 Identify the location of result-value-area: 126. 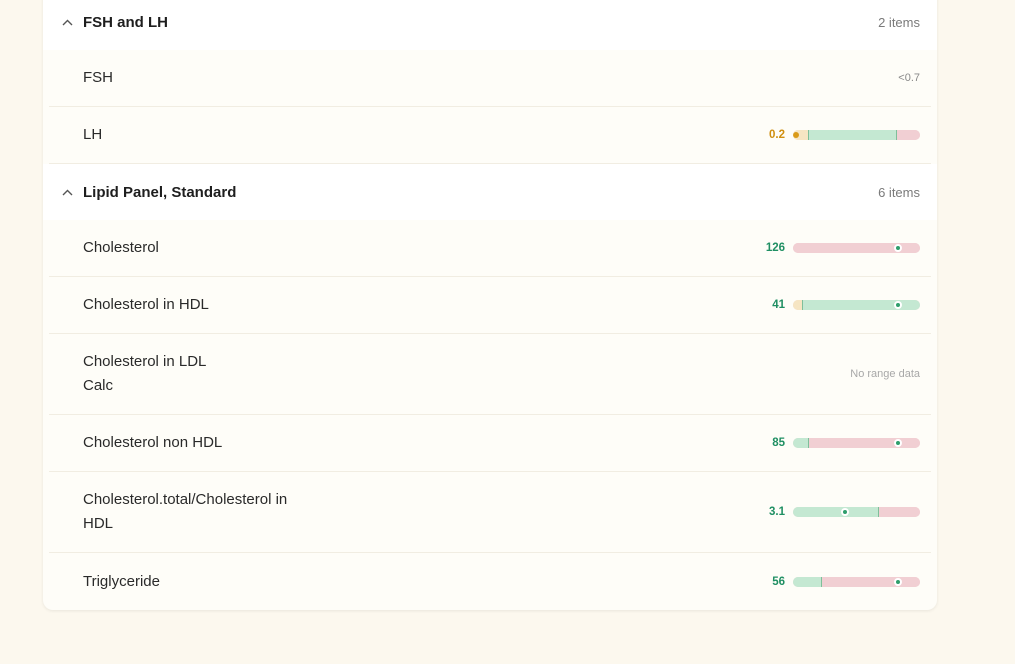
(843, 248).